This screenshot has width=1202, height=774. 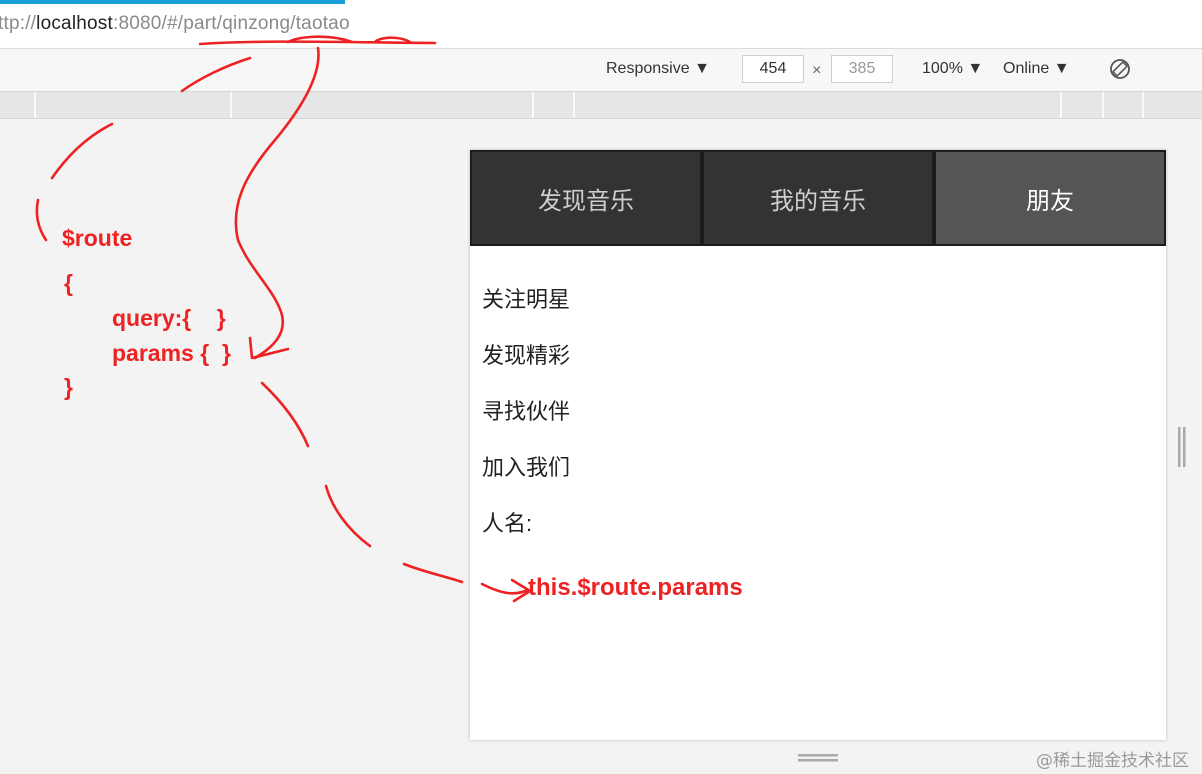 I want to click on route-annotation: $route, so click(x=97, y=238).